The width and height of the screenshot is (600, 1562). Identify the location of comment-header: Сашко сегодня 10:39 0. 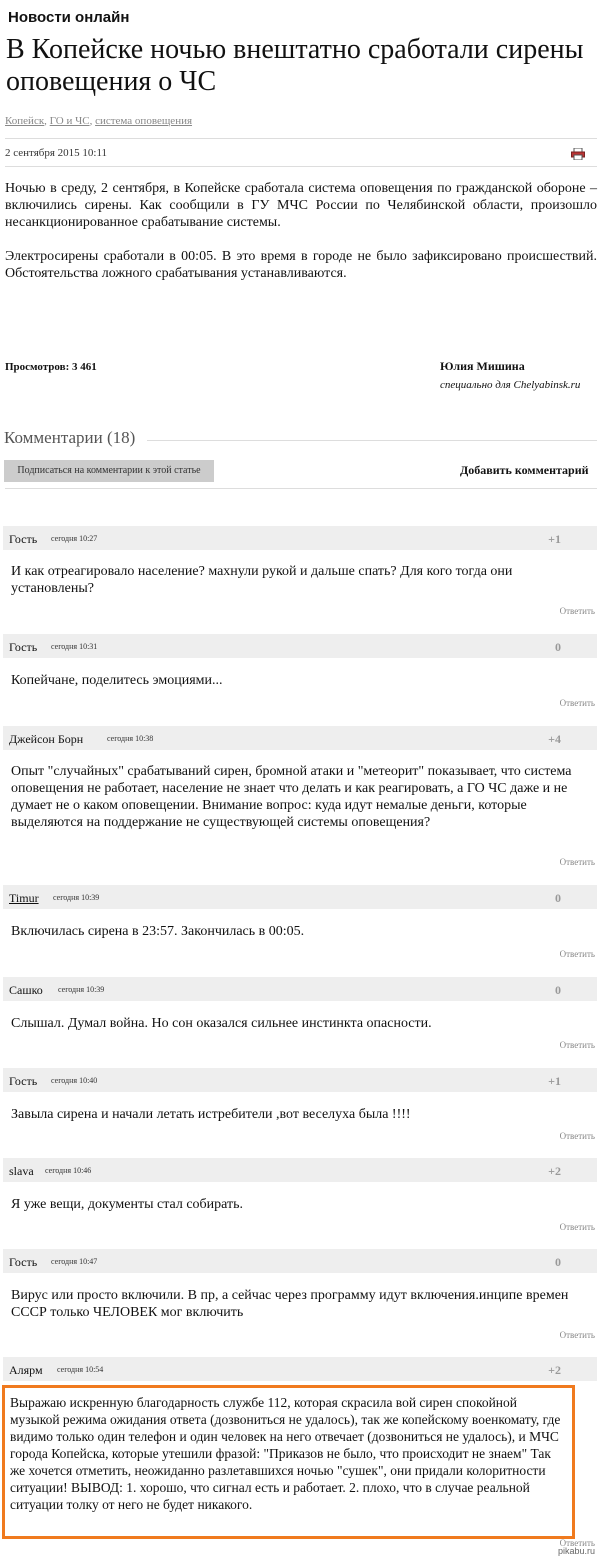
(300, 989).